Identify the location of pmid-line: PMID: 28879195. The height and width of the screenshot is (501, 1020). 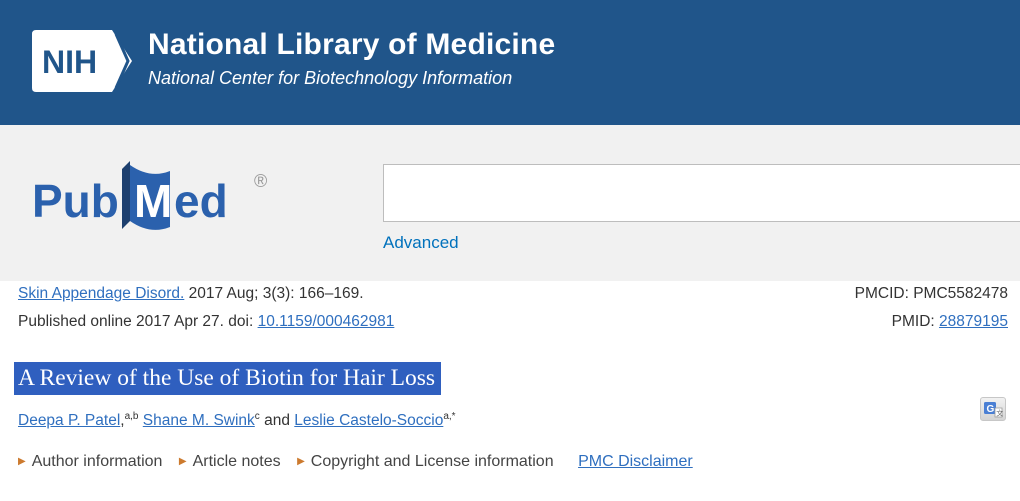
(950, 322).